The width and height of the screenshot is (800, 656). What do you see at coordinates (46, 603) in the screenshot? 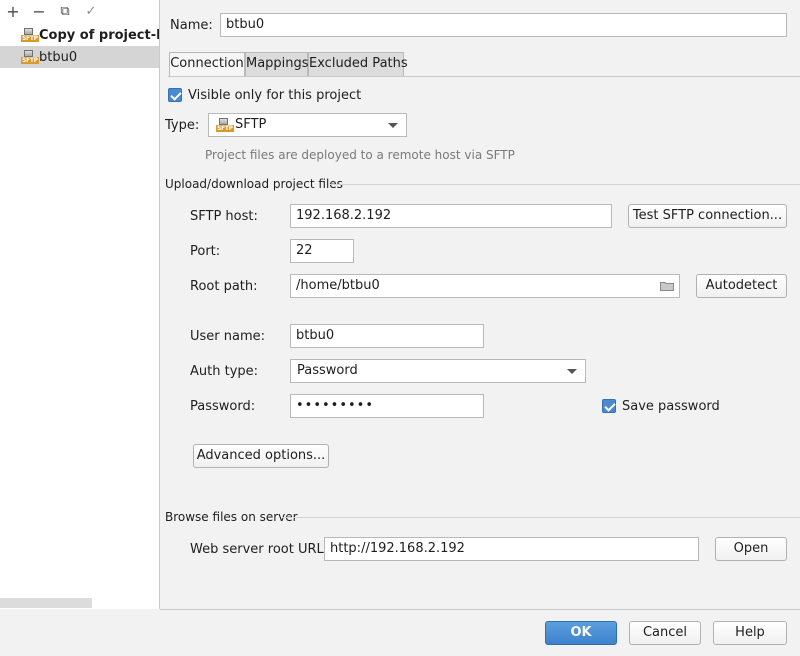
I see `horizontal-scrollbar` at bounding box center [46, 603].